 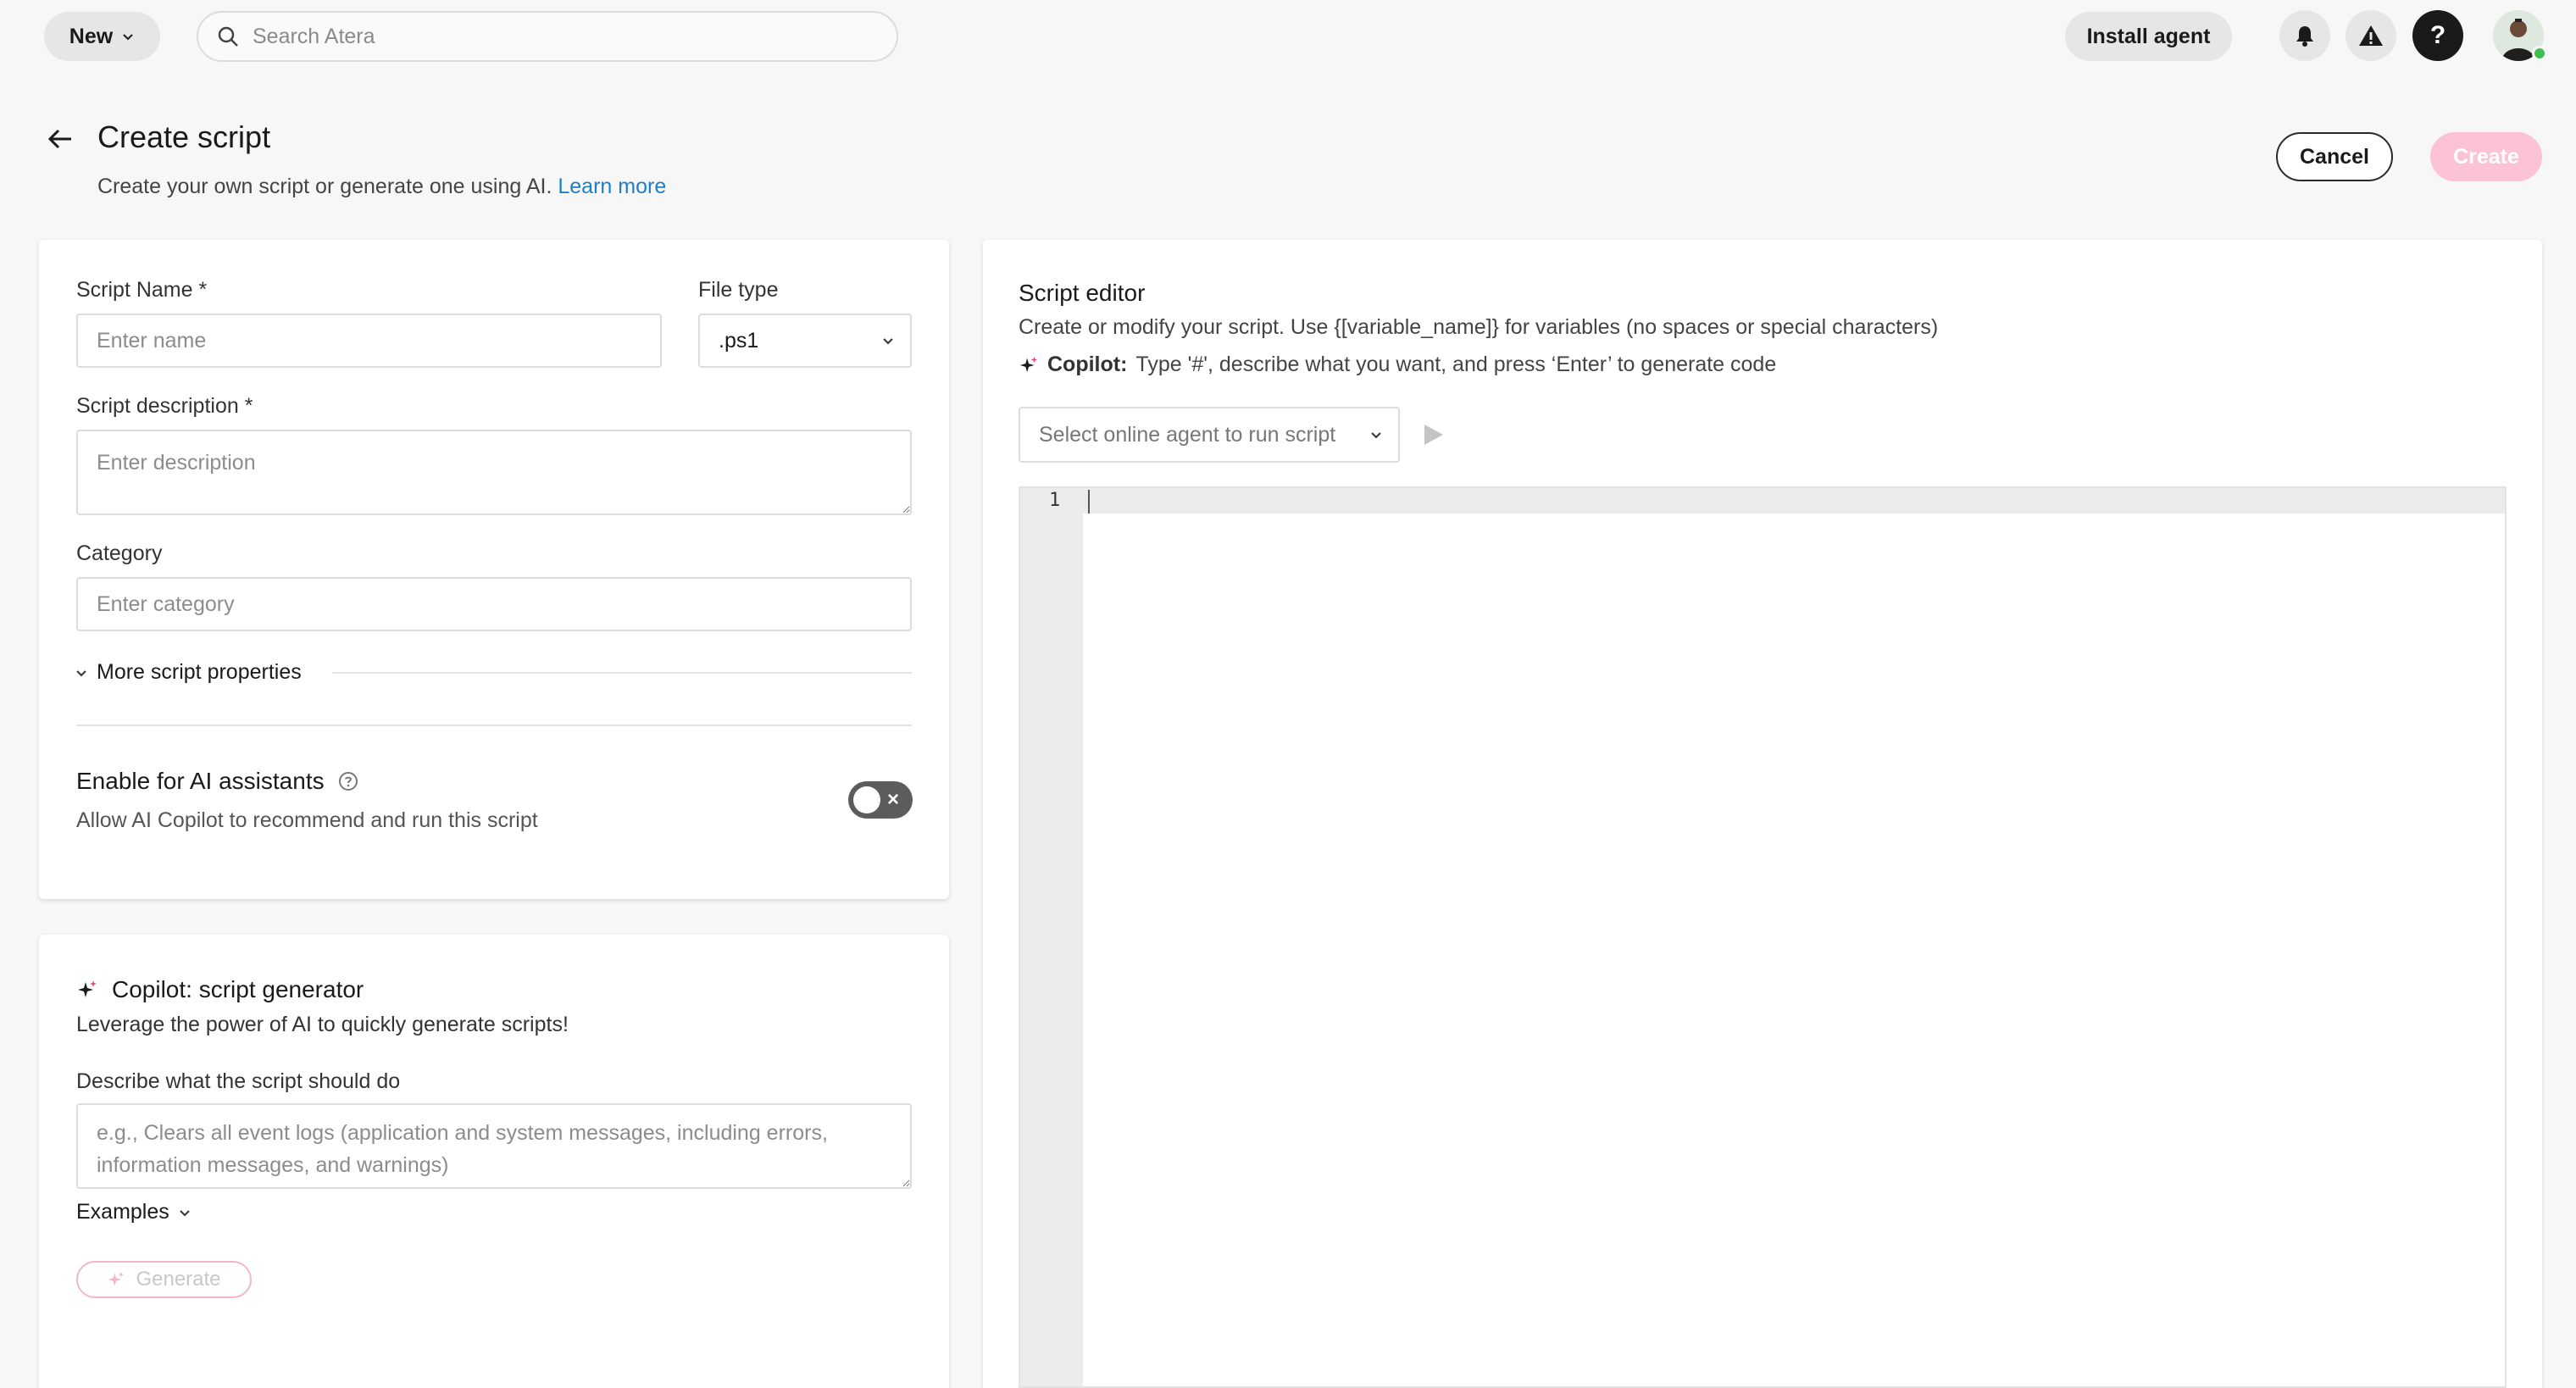 I want to click on notifications-button, so click(x=2304, y=35).